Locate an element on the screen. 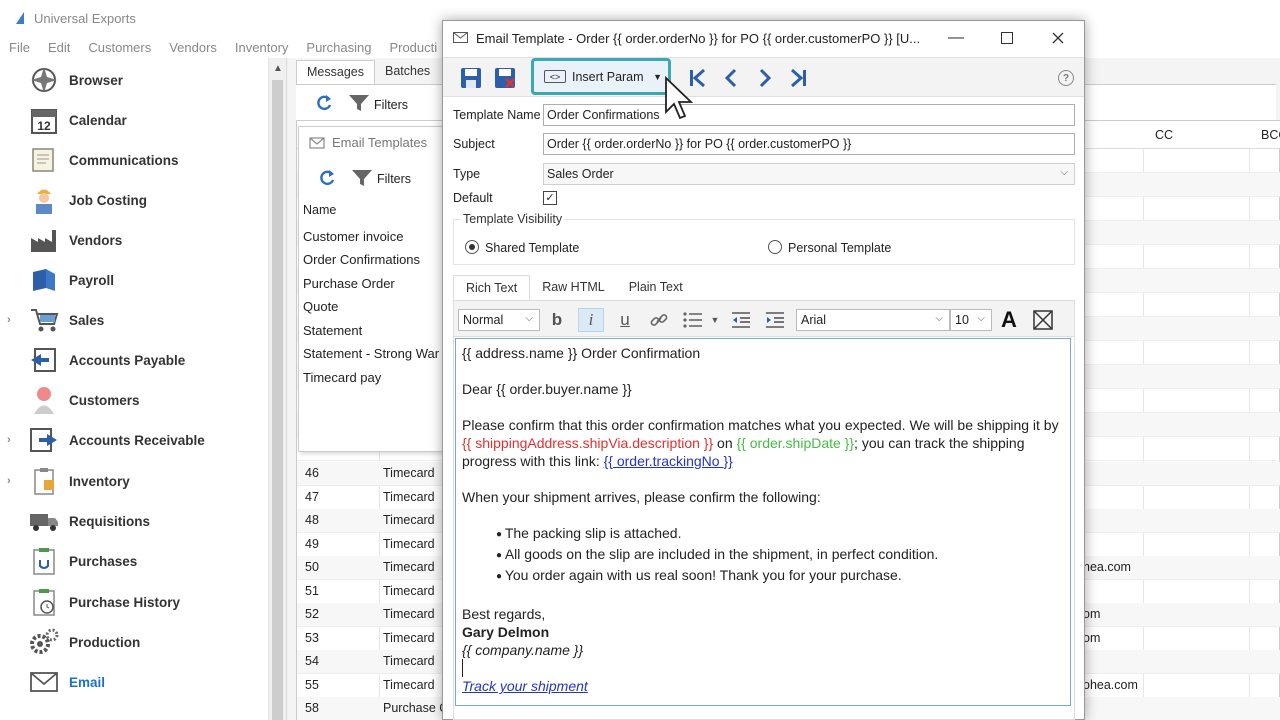 The width and height of the screenshot is (1280, 720). shared-template-radio is located at coordinates (472, 247).